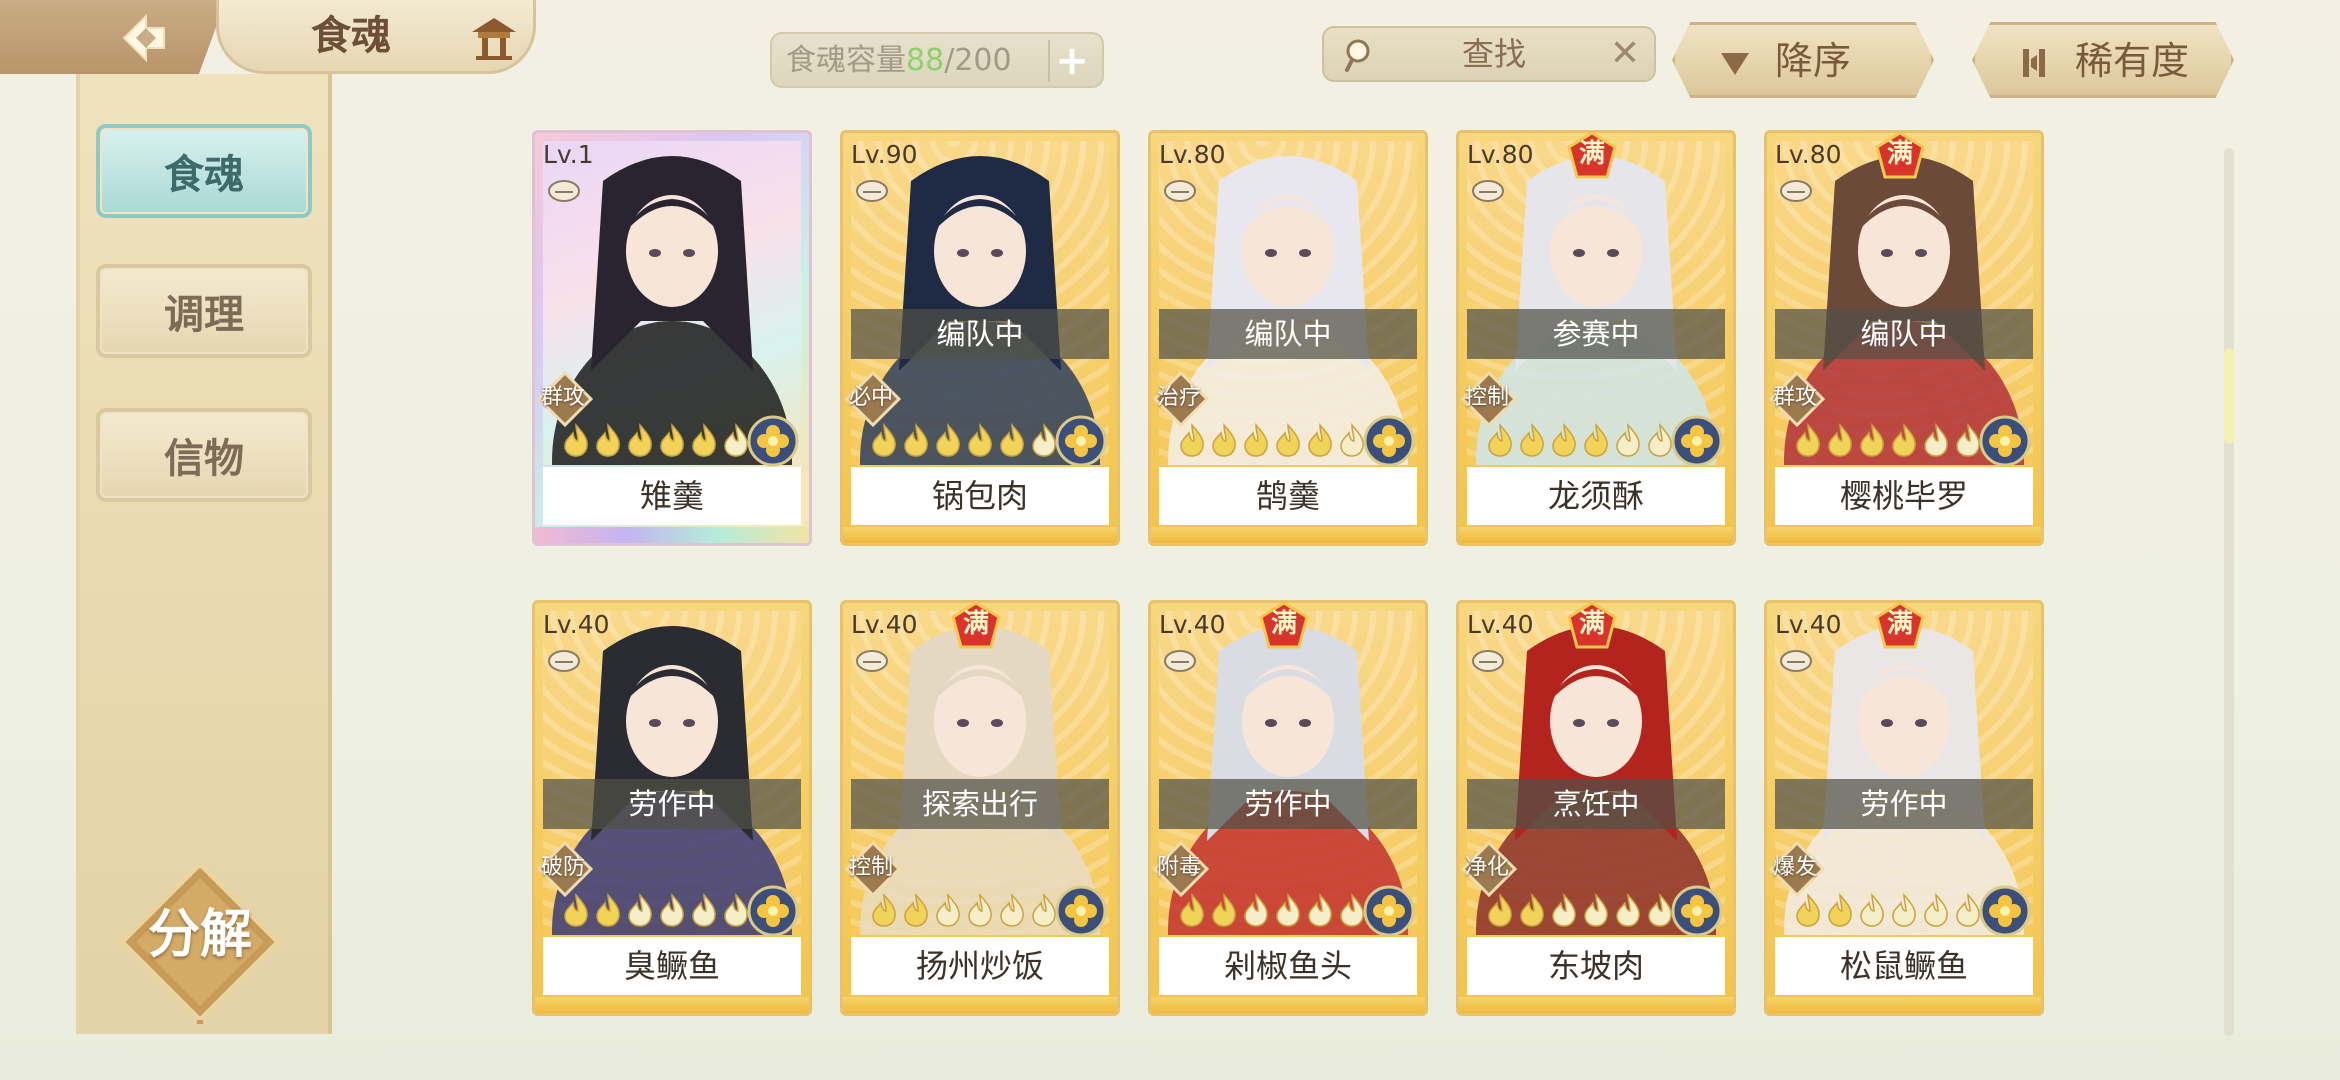 The height and width of the screenshot is (1080, 2340). I want to click on role-tag: 控制, so click(871, 867).